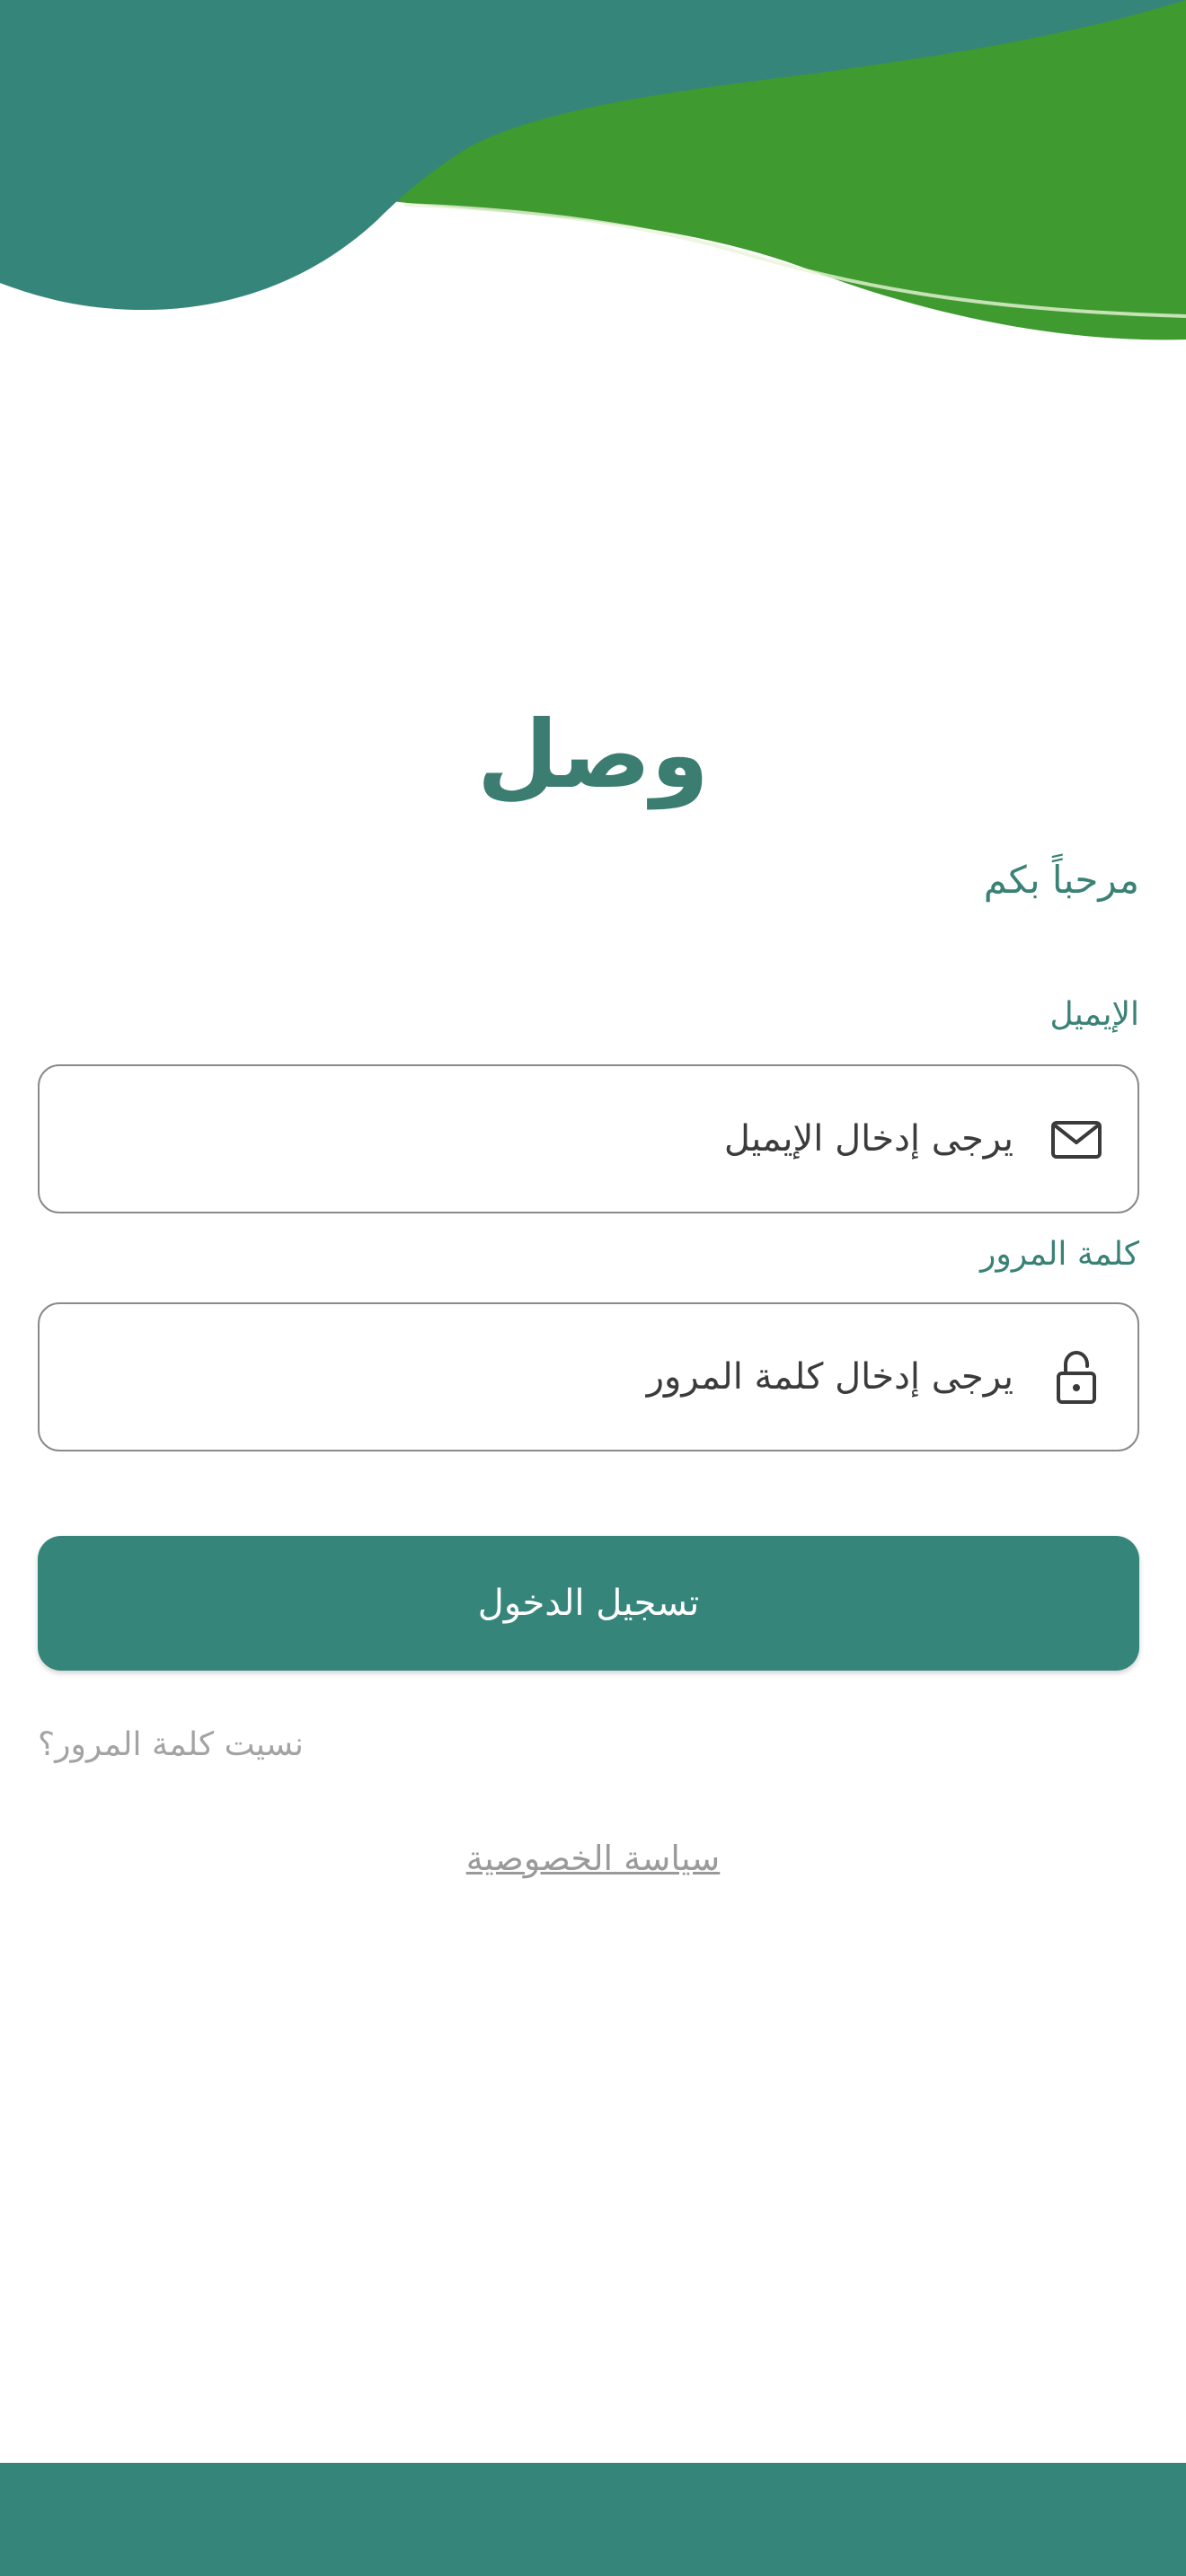 The image size is (1186, 2576). I want to click on password-field, so click(544, 1377).